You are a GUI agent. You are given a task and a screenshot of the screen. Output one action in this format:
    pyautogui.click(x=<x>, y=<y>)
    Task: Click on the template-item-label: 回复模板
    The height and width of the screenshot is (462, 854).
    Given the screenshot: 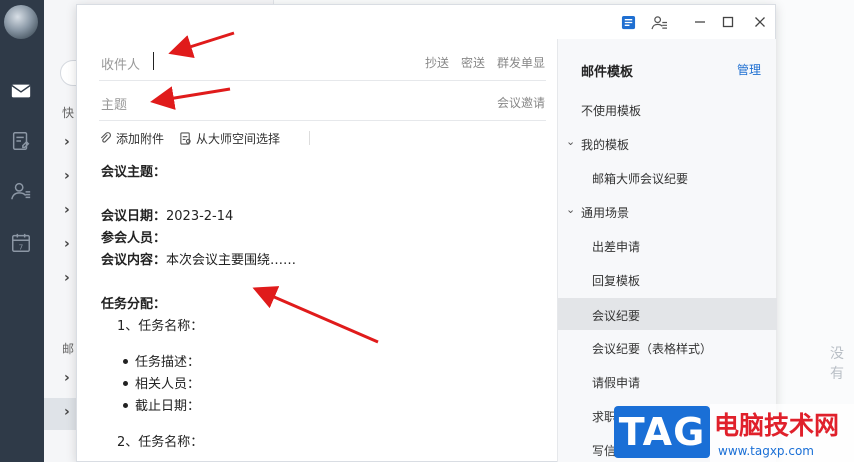 What is the action you would take?
    pyautogui.click(x=616, y=281)
    